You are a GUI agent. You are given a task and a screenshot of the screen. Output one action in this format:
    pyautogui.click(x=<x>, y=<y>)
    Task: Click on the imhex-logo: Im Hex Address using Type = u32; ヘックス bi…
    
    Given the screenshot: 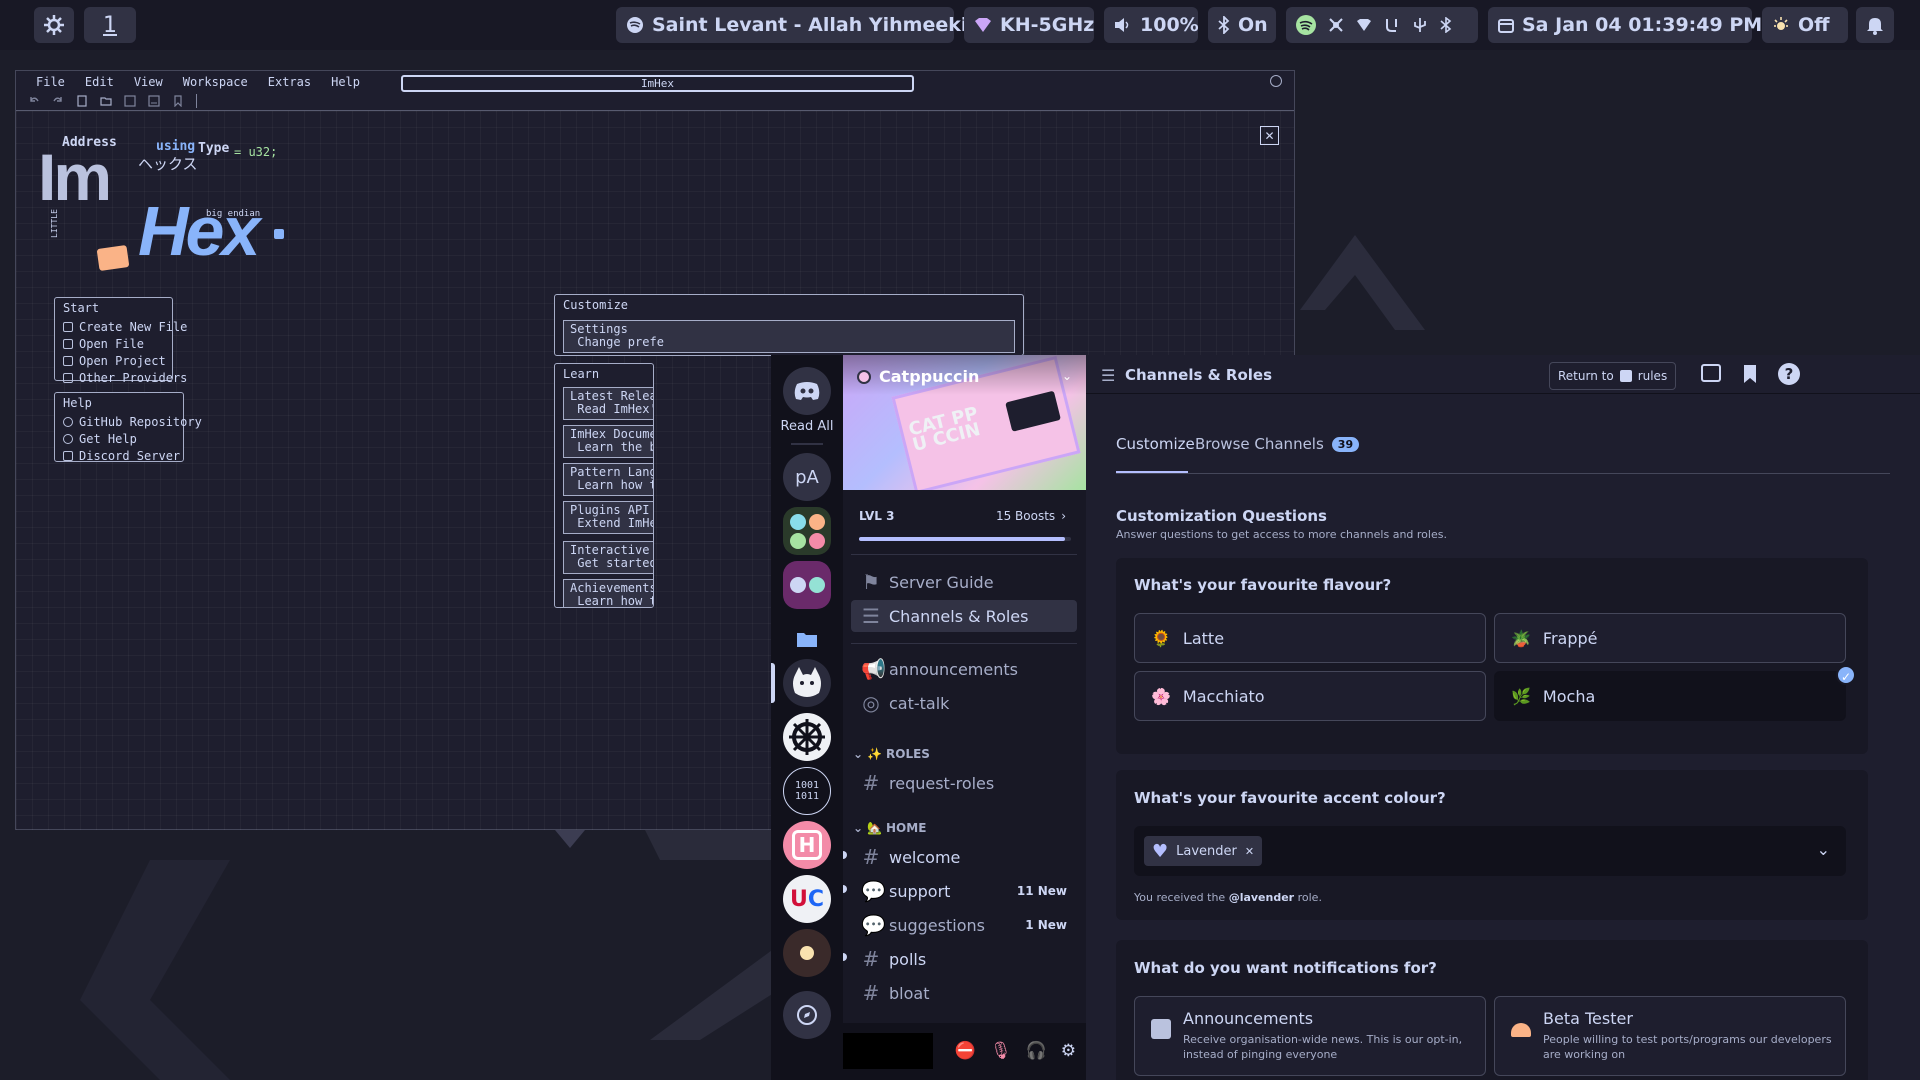 What is the action you would take?
    pyautogui.click(x=168, y=204)
    